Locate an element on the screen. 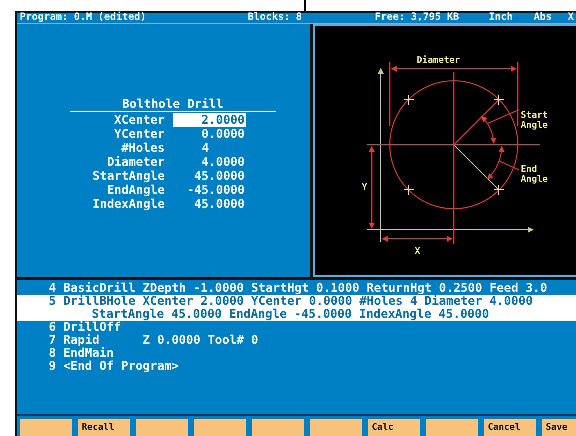 The image size is (576, 436). field-label: XCenter is located at coordinates (139, 120).